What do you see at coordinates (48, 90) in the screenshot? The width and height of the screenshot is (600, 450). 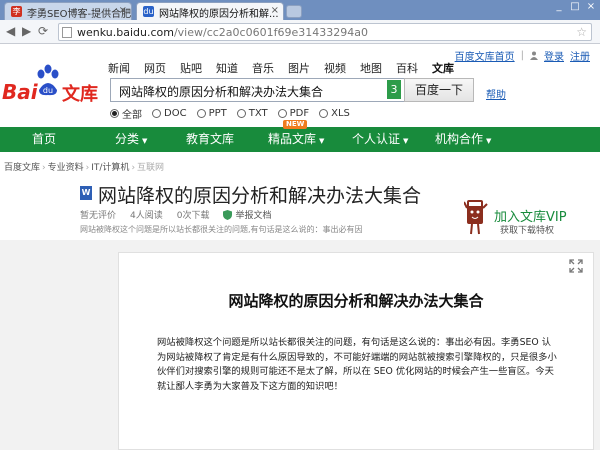 I see `svg-text: du` at bounding box center [48, 90].